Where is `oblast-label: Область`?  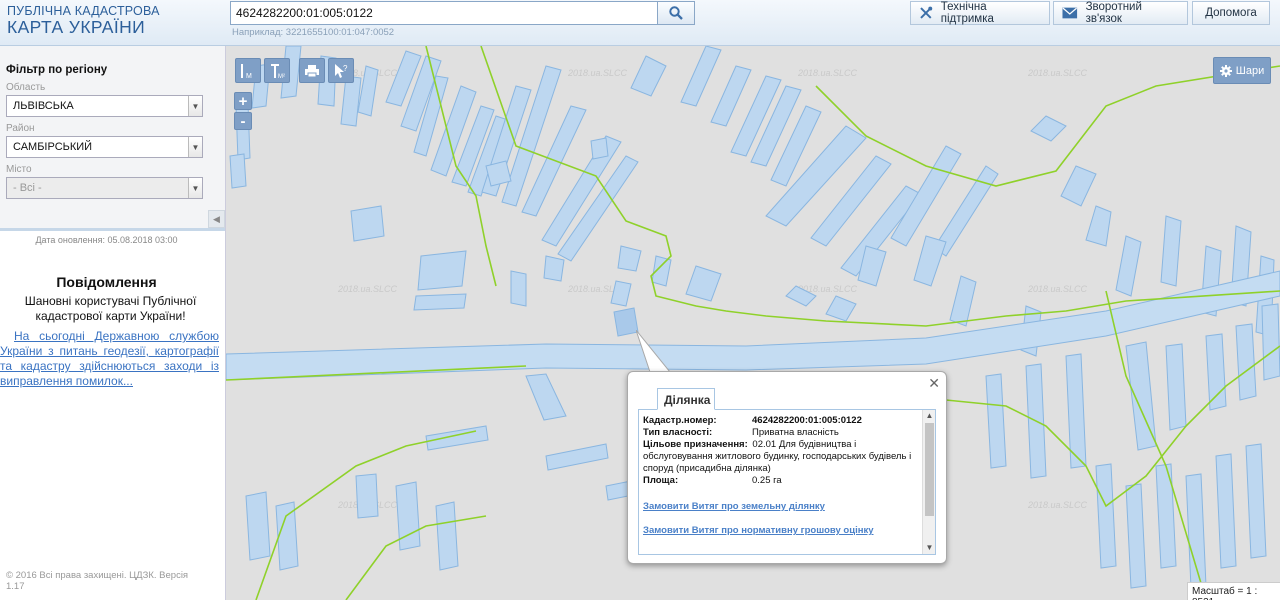 oblast-label: Область is located at coordinates (26, 87).